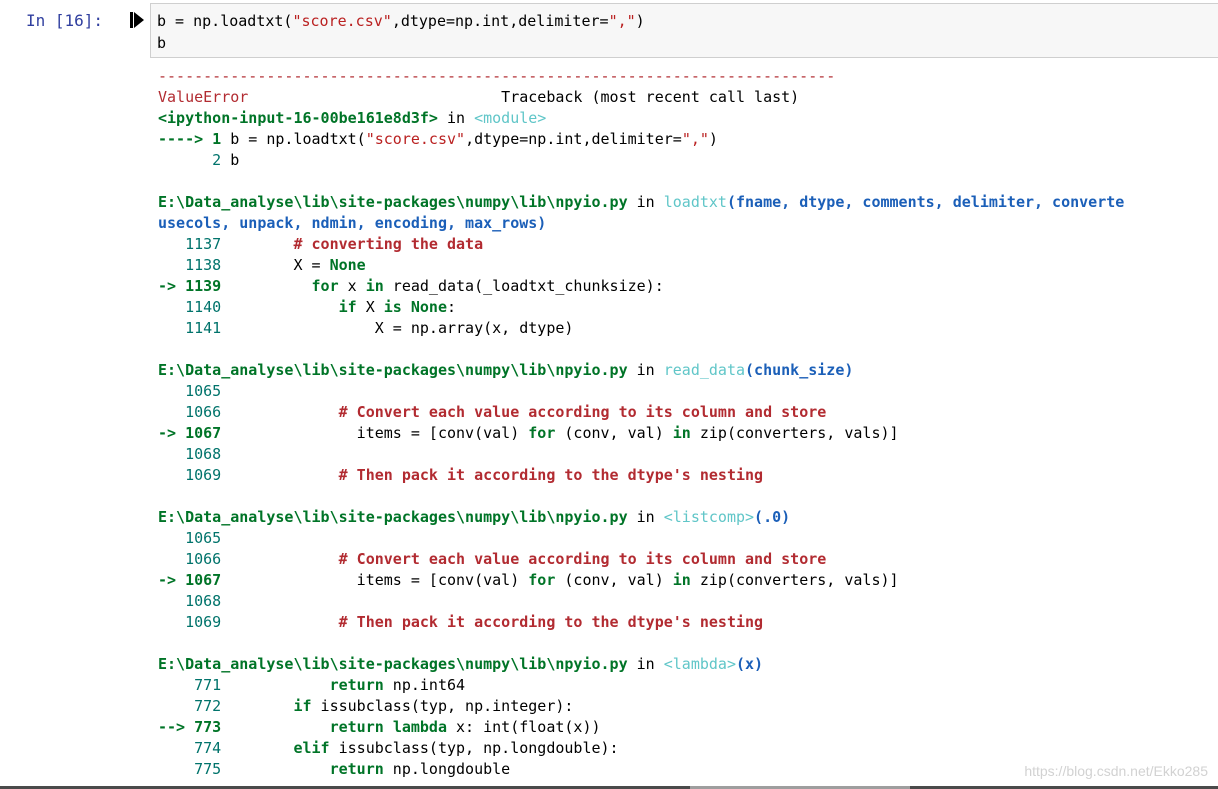 Image resolution: width=1218 pixels, height=789 pixels. What do you see at coordinates (199, 160) in the screenshot?
I see `traceback-line: 2 b` at bounding box center [199, 160].